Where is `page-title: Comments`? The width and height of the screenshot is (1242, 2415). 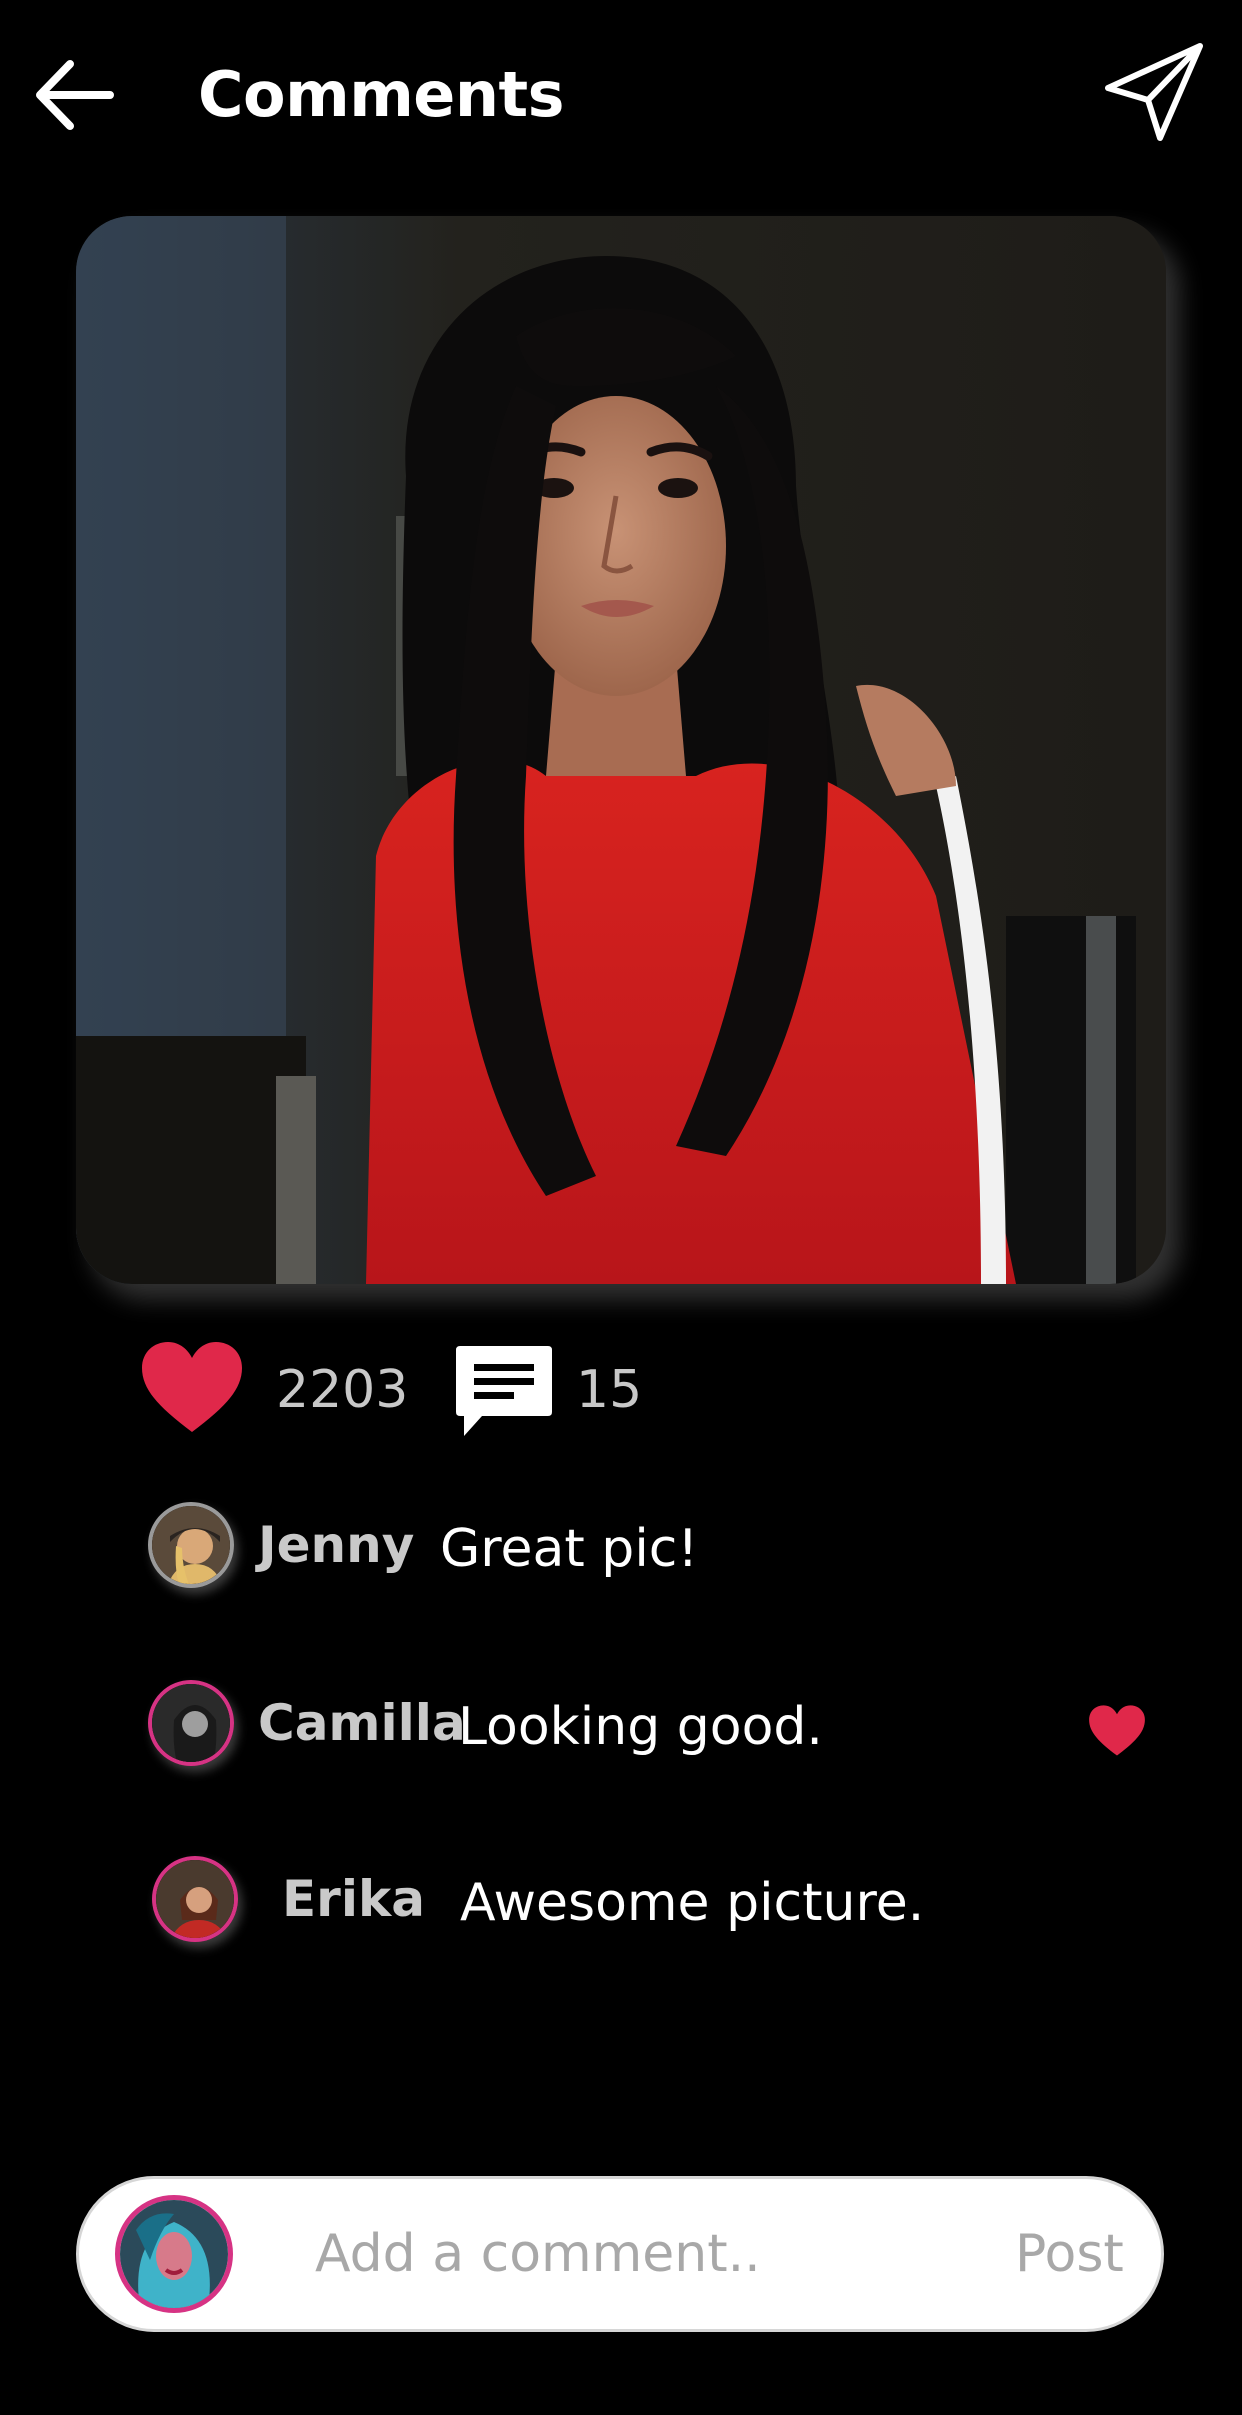
page-title: Comments is located at coordinates (381, 94).